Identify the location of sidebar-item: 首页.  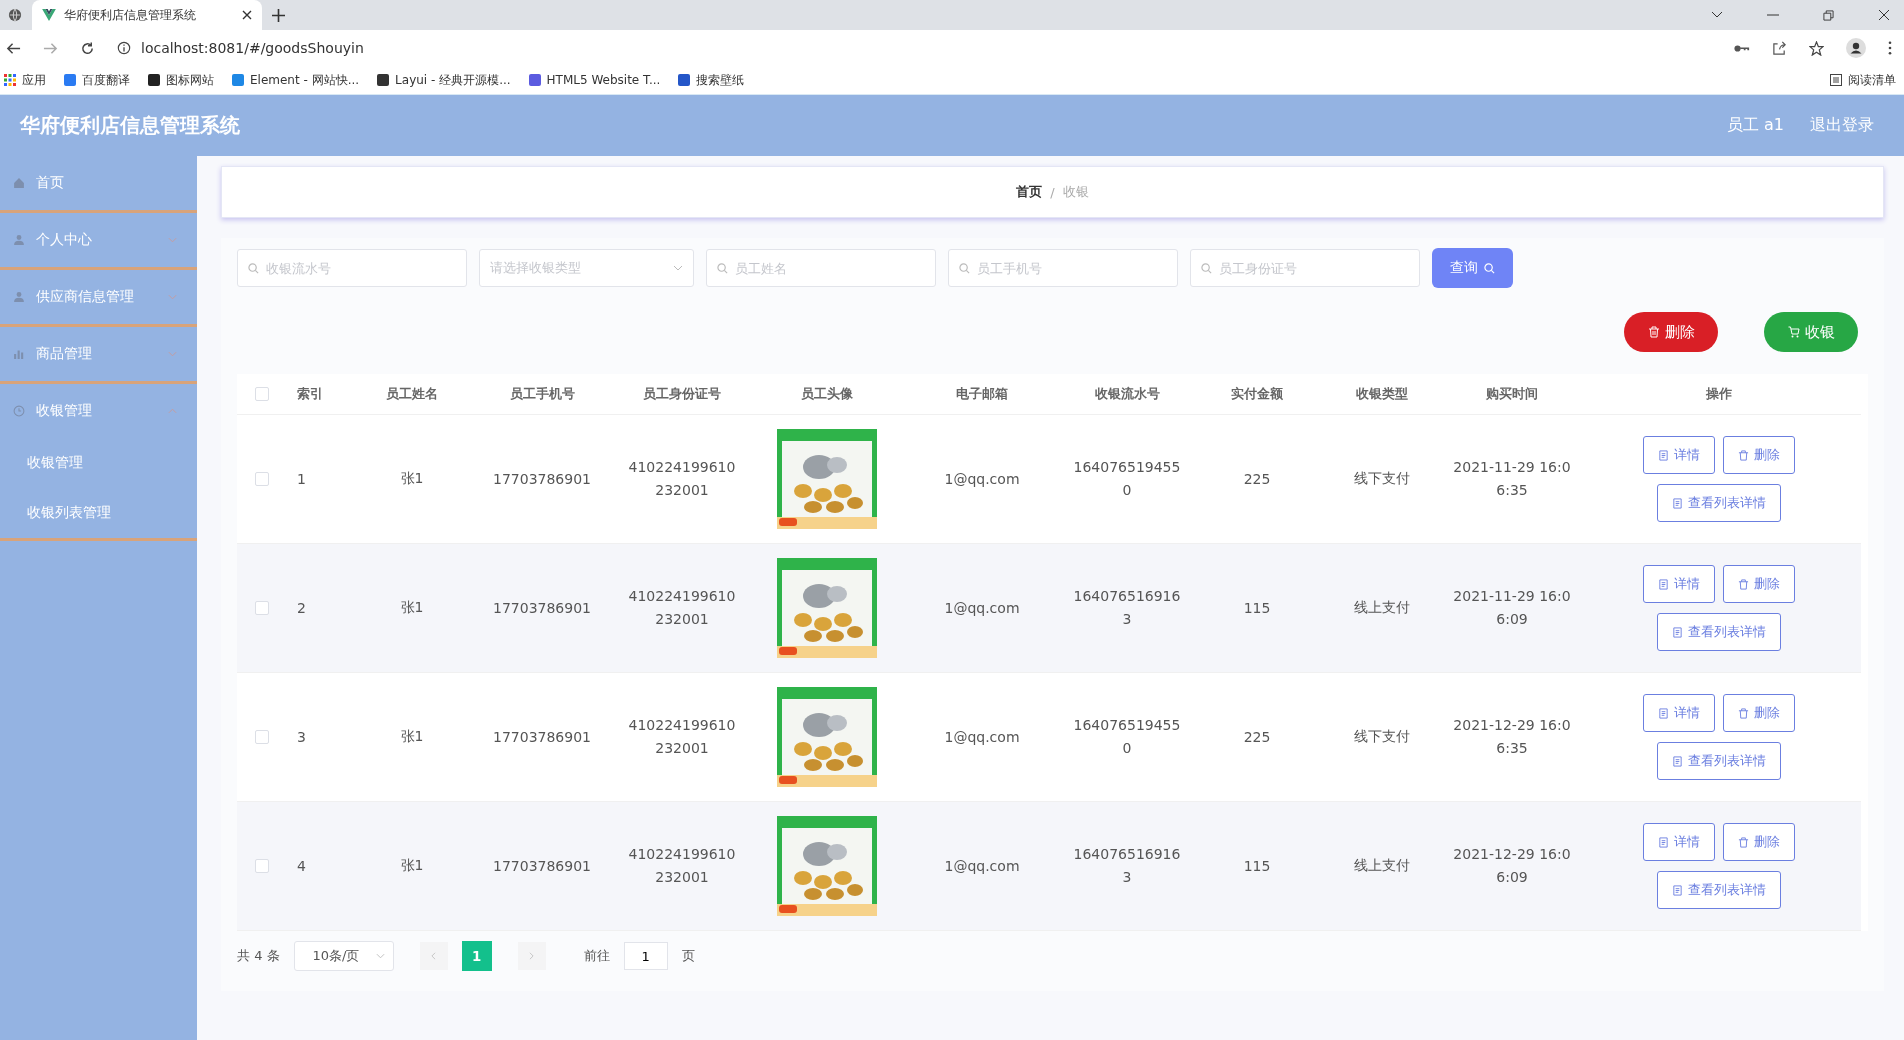
(98, 183).